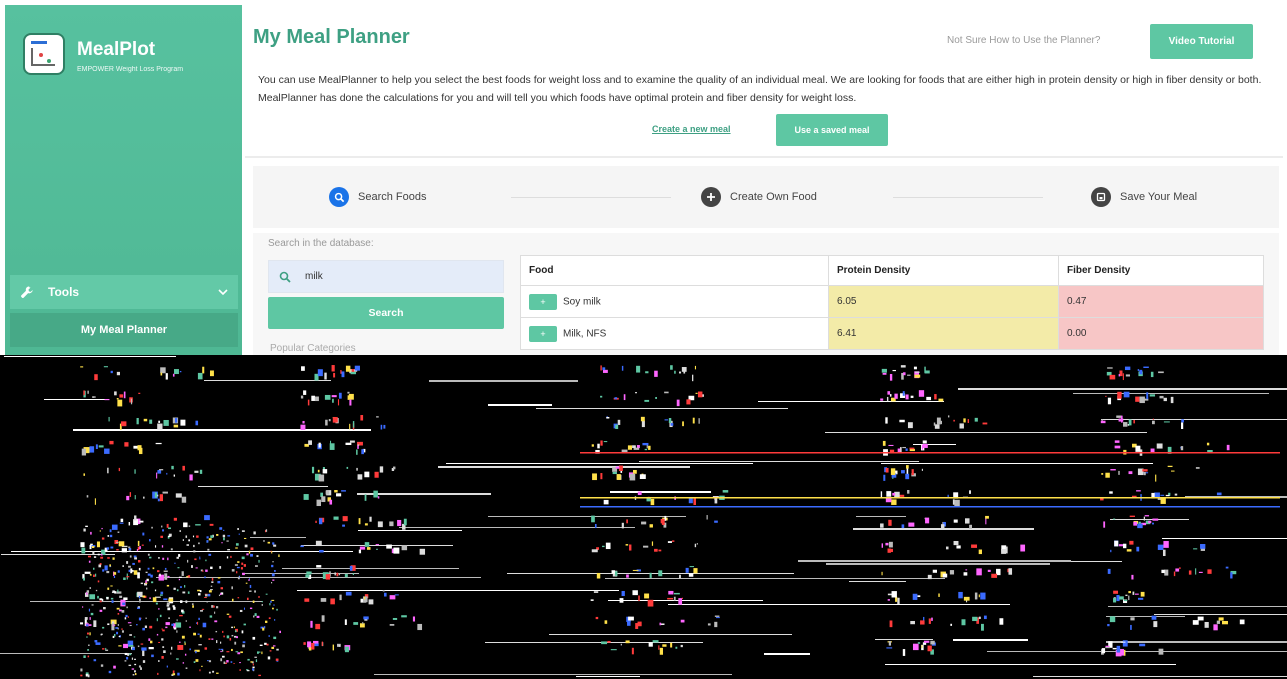 This screenshot has height=679, width=1287. Describe the element at coordinates (386, 313) in the screenshot. I see `search-button: Search` at that location.